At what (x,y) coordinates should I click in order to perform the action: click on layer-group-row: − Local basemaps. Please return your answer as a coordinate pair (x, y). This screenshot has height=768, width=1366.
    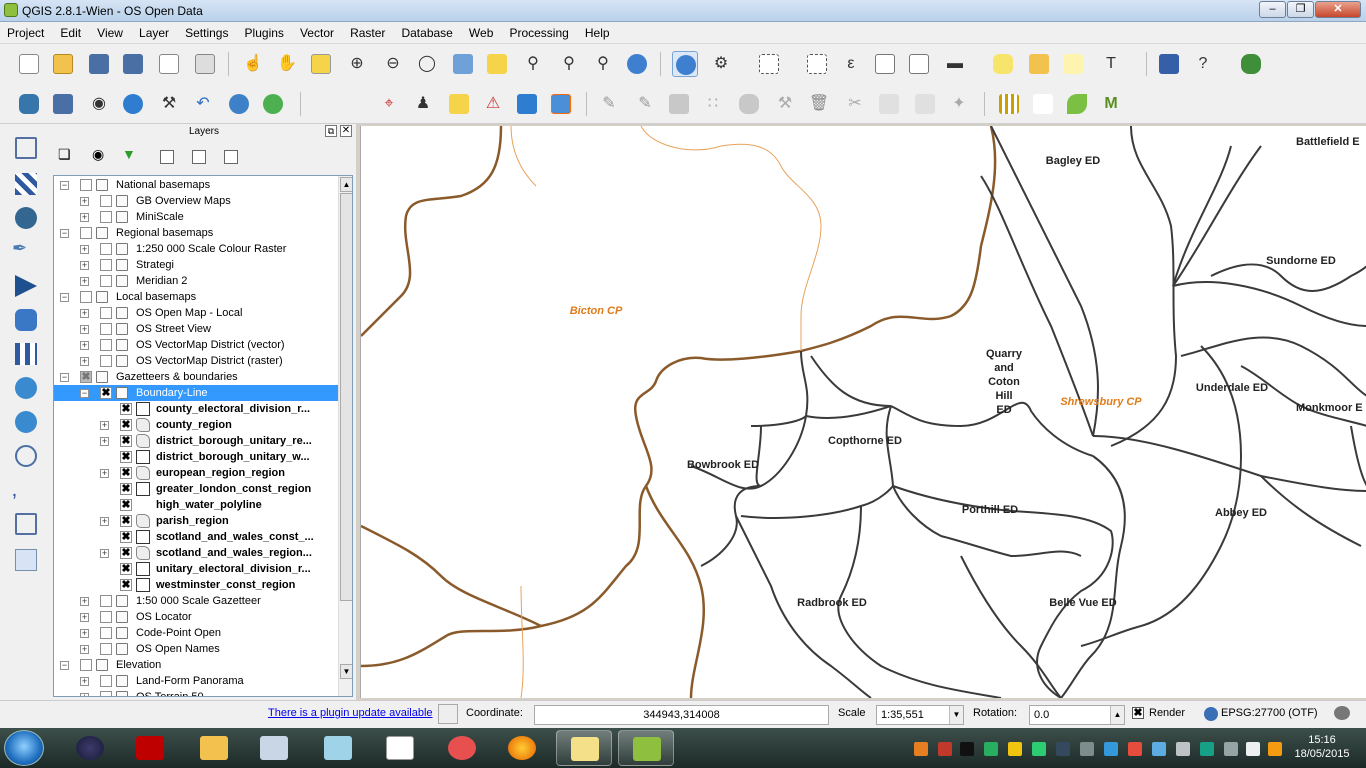
    Looking at the image, I should click on (196, 297).